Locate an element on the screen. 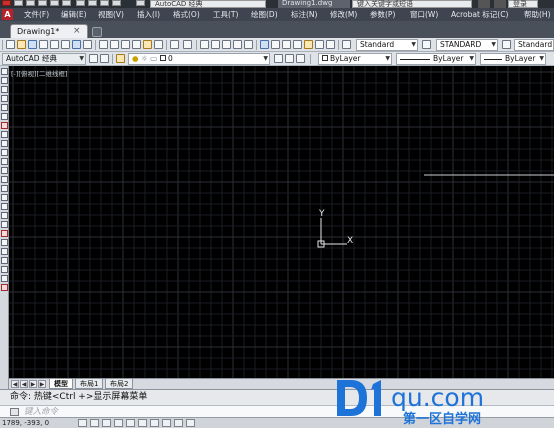 This screenshot has height=428, width=554. grid-icon is located at coordinates (94, 423).